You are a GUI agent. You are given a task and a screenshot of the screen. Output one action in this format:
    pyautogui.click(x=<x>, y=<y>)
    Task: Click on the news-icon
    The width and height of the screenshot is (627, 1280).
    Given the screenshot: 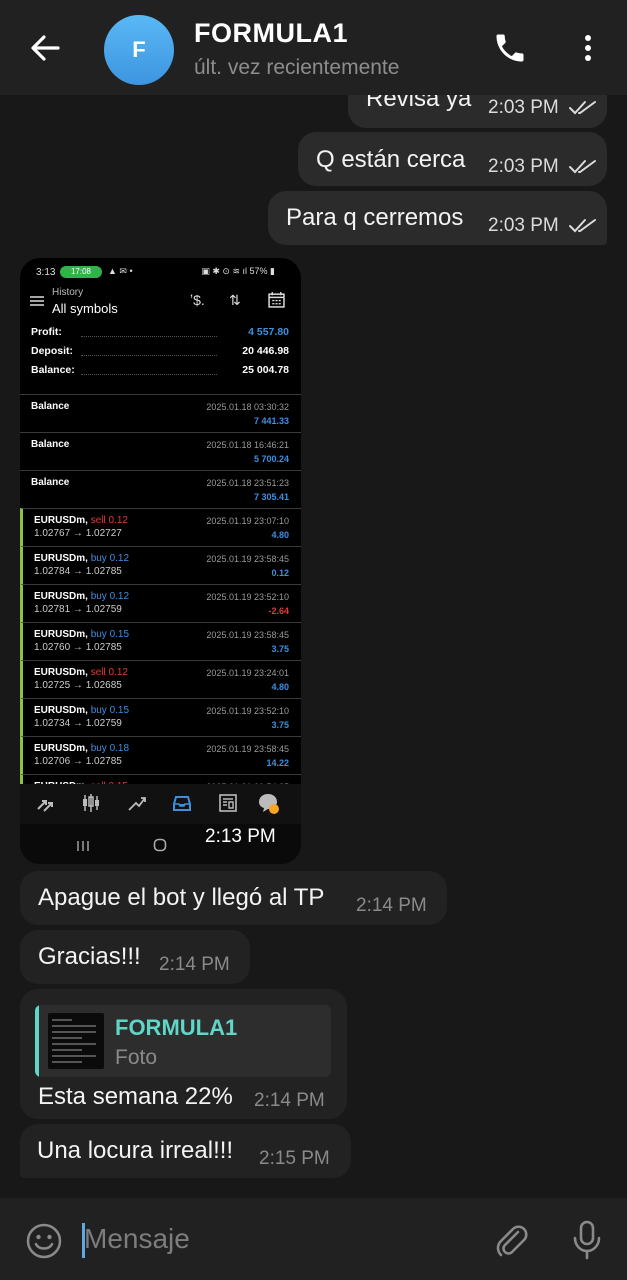 What is the action you would take?
    pyautogui.click(x=228, y=803)
    